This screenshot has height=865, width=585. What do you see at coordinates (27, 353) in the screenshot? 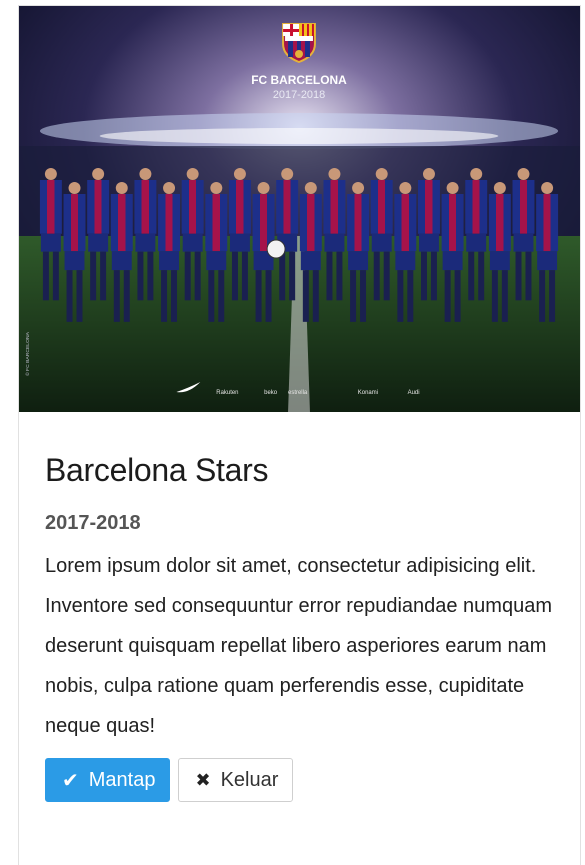
I see `hero-watermark: © FC BARCELONA` at bounding box center [27, 353].